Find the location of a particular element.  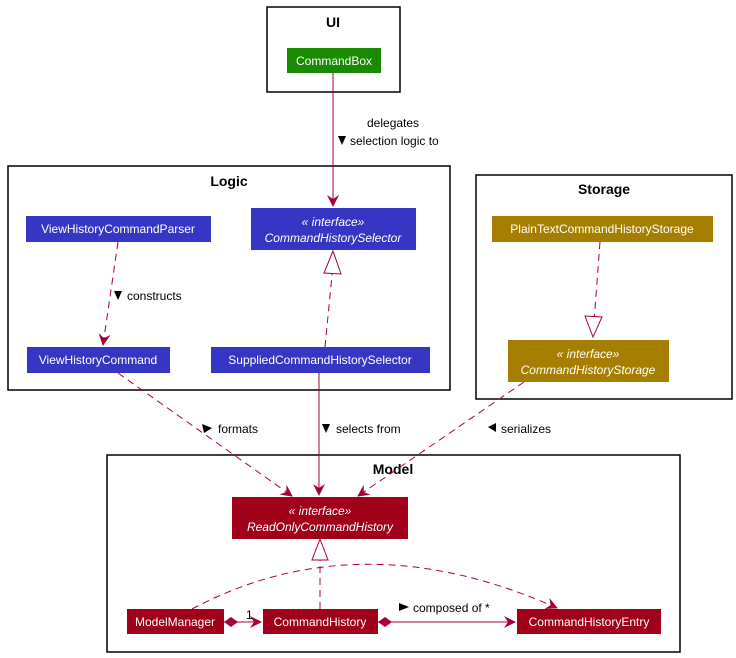

class-name: SuppliedCommandHistorySelector is located at coordinates (319, 360).